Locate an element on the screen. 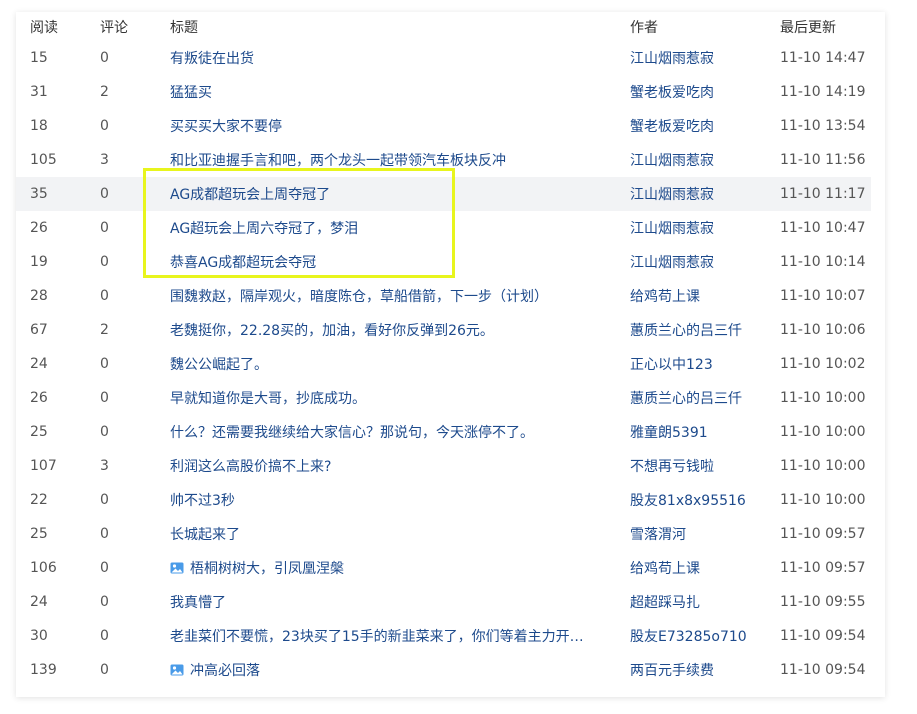 The width and height of the screenshot is (917, 714). update-time: 11-10 10:47 is located at coordinates (823, 228).